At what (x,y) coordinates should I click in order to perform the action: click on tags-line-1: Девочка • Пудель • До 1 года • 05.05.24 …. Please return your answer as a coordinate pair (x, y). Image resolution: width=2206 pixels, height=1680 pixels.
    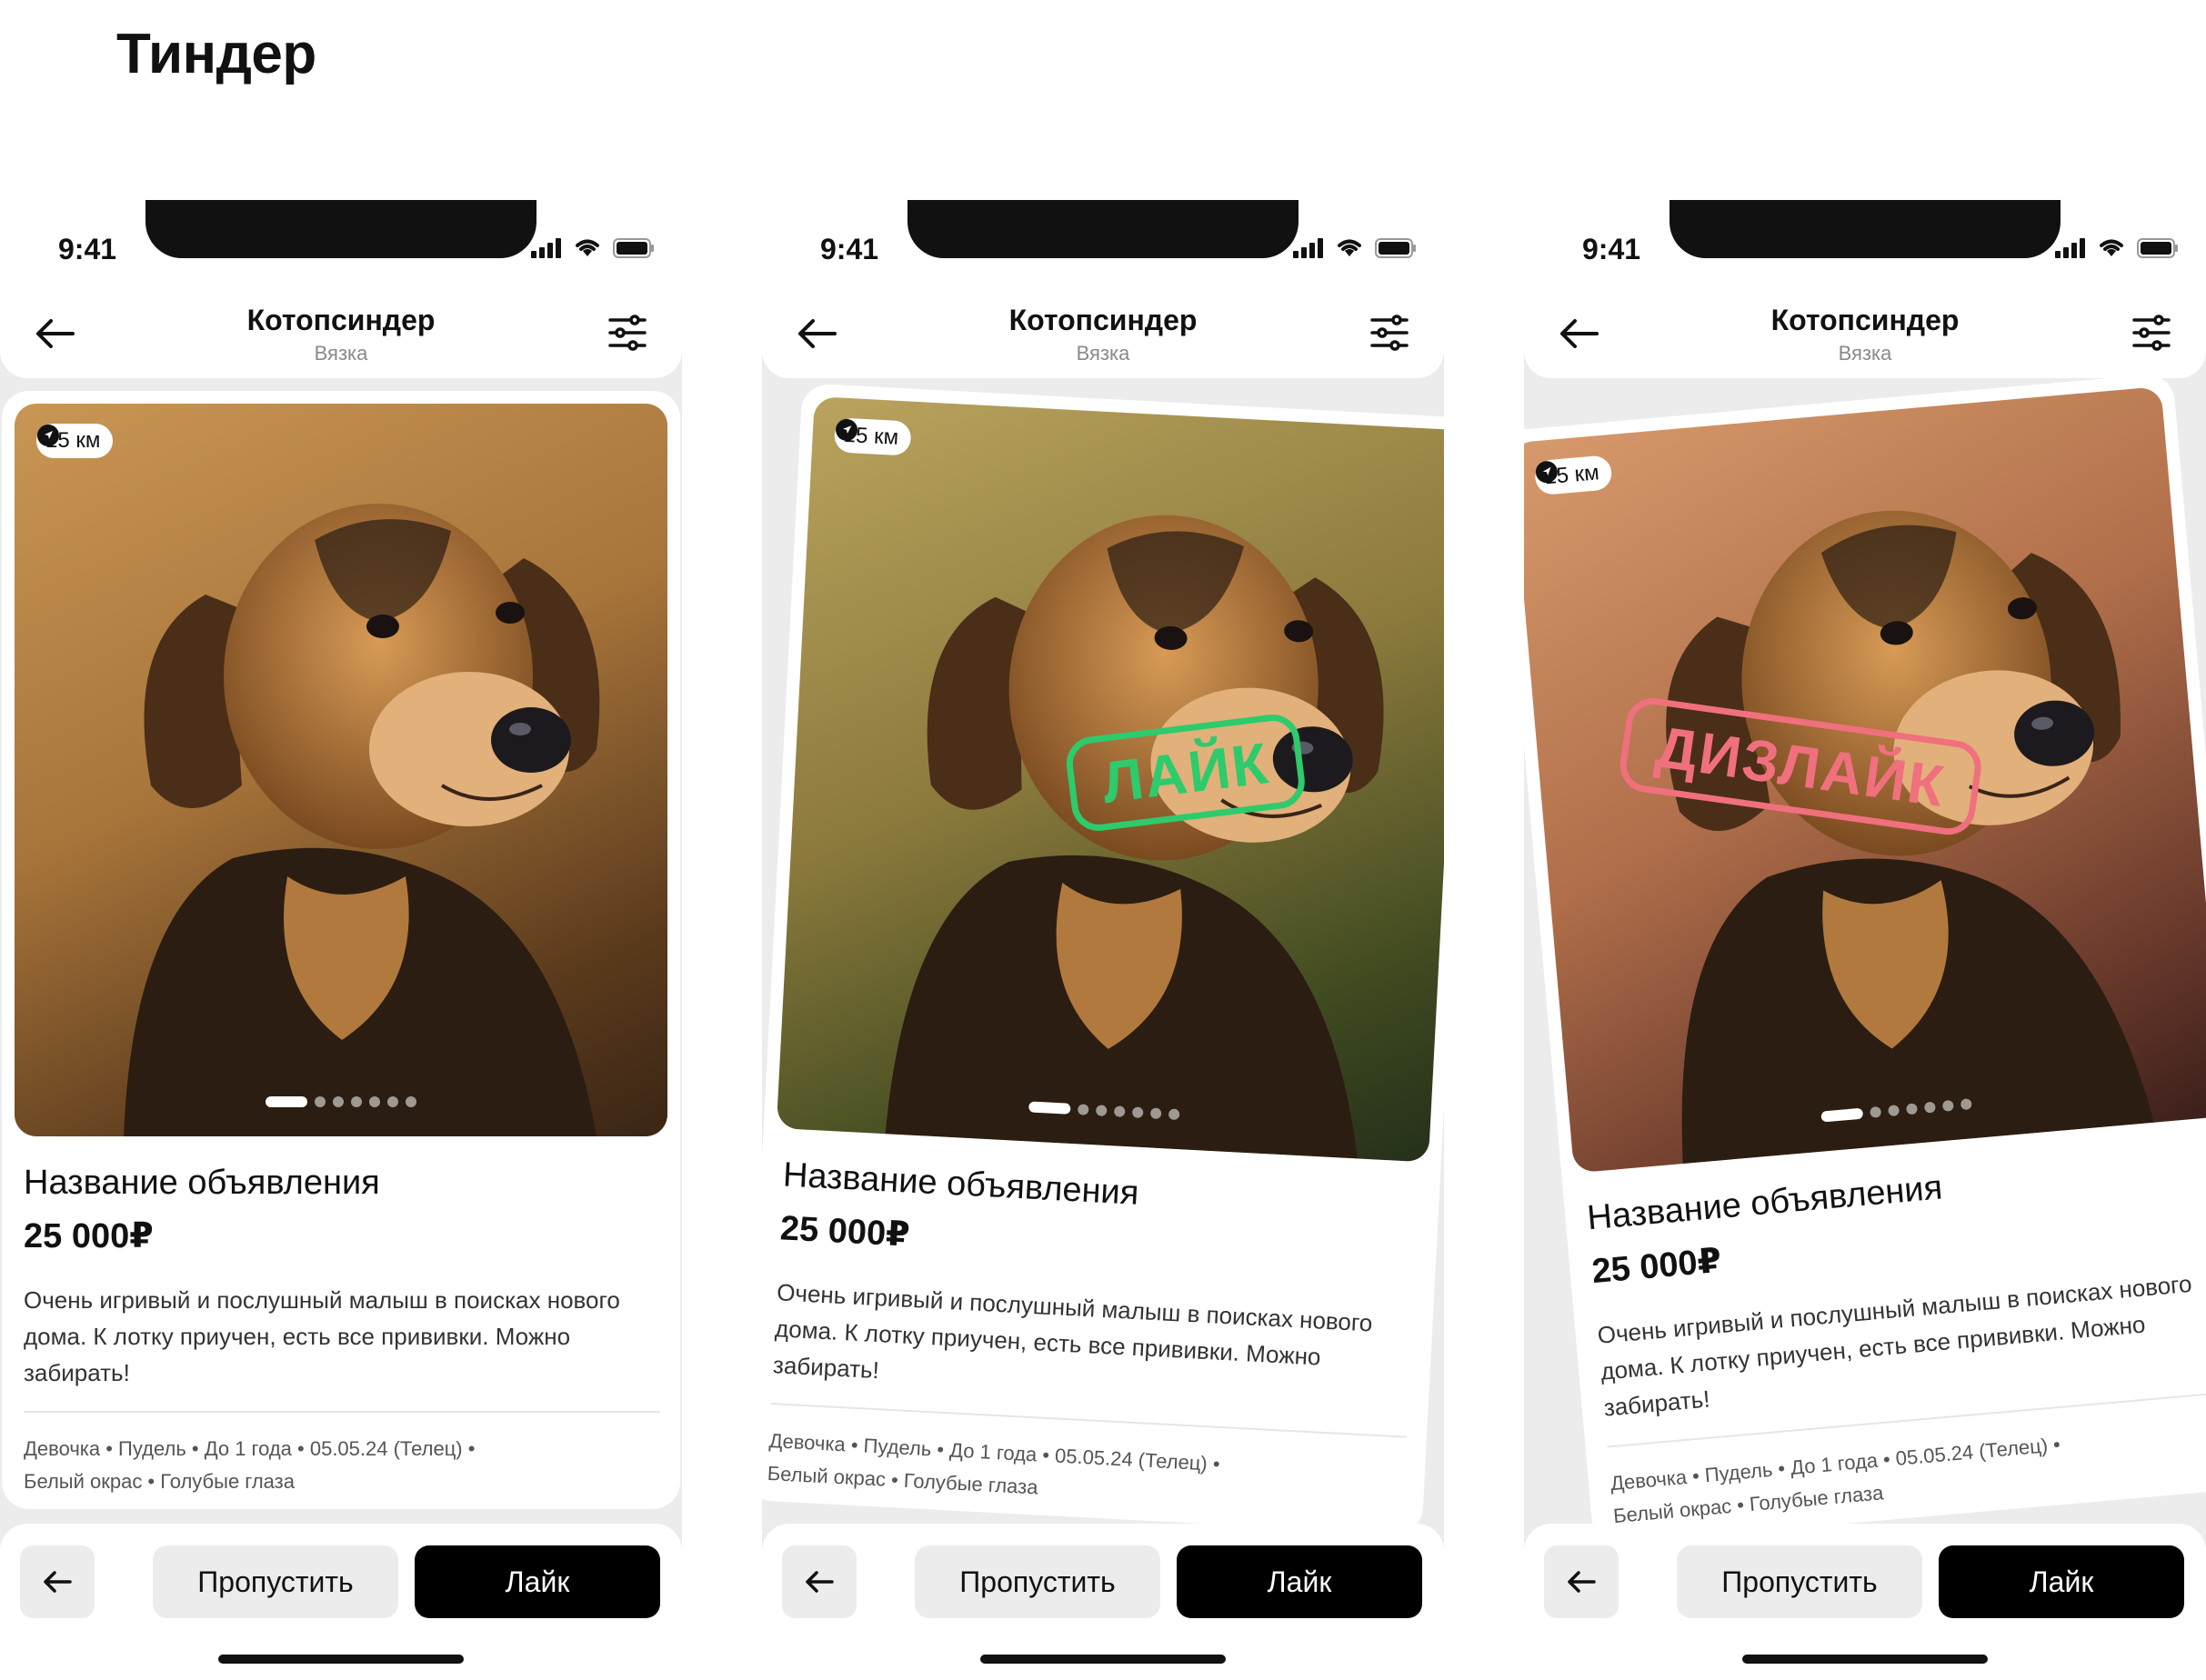
    Looking at the image, I should click on (250, 1448).